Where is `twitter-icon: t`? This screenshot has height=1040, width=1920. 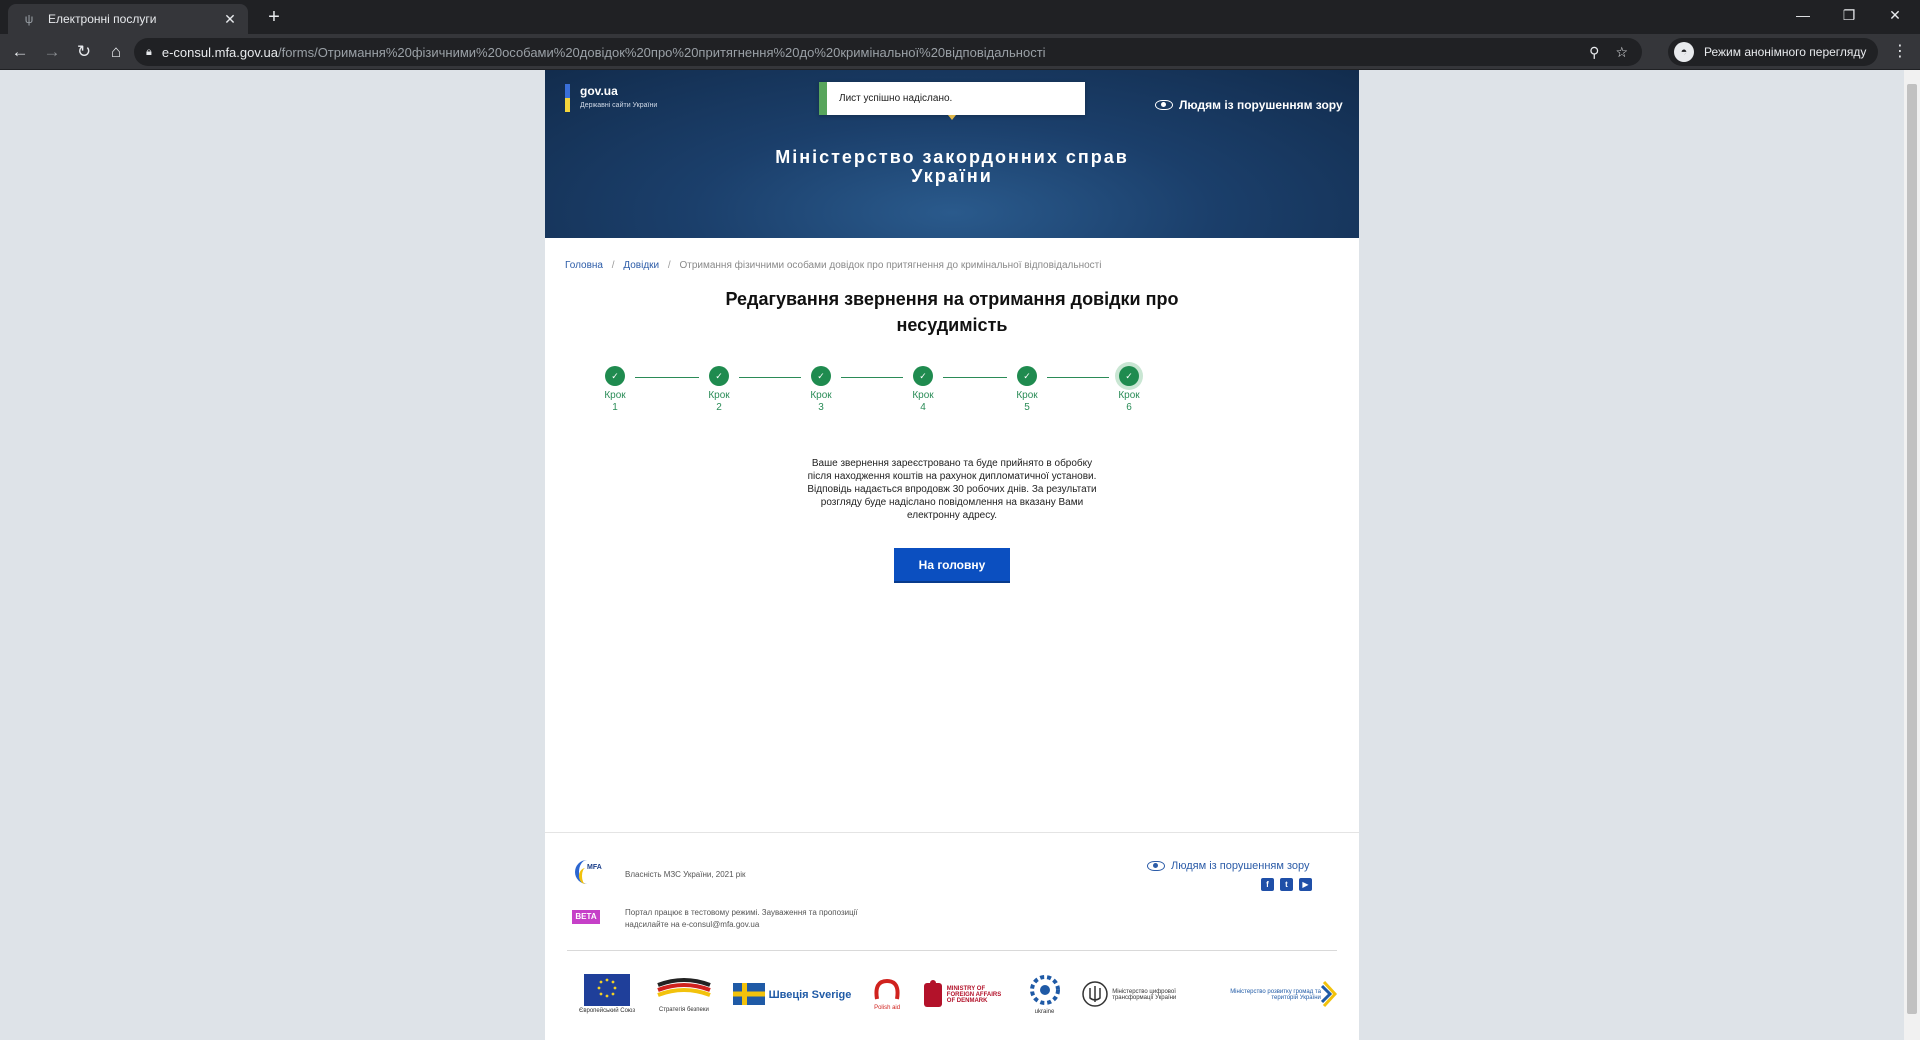
twitter-icon: t is located at coordinates (1286, 884).